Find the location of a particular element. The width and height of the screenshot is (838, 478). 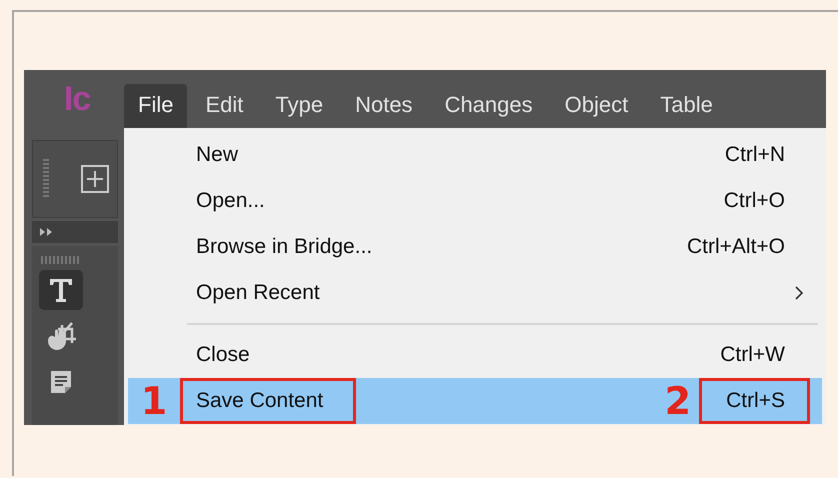

shortcut-text: Ctrl+N is located at coordinates (754, 154).